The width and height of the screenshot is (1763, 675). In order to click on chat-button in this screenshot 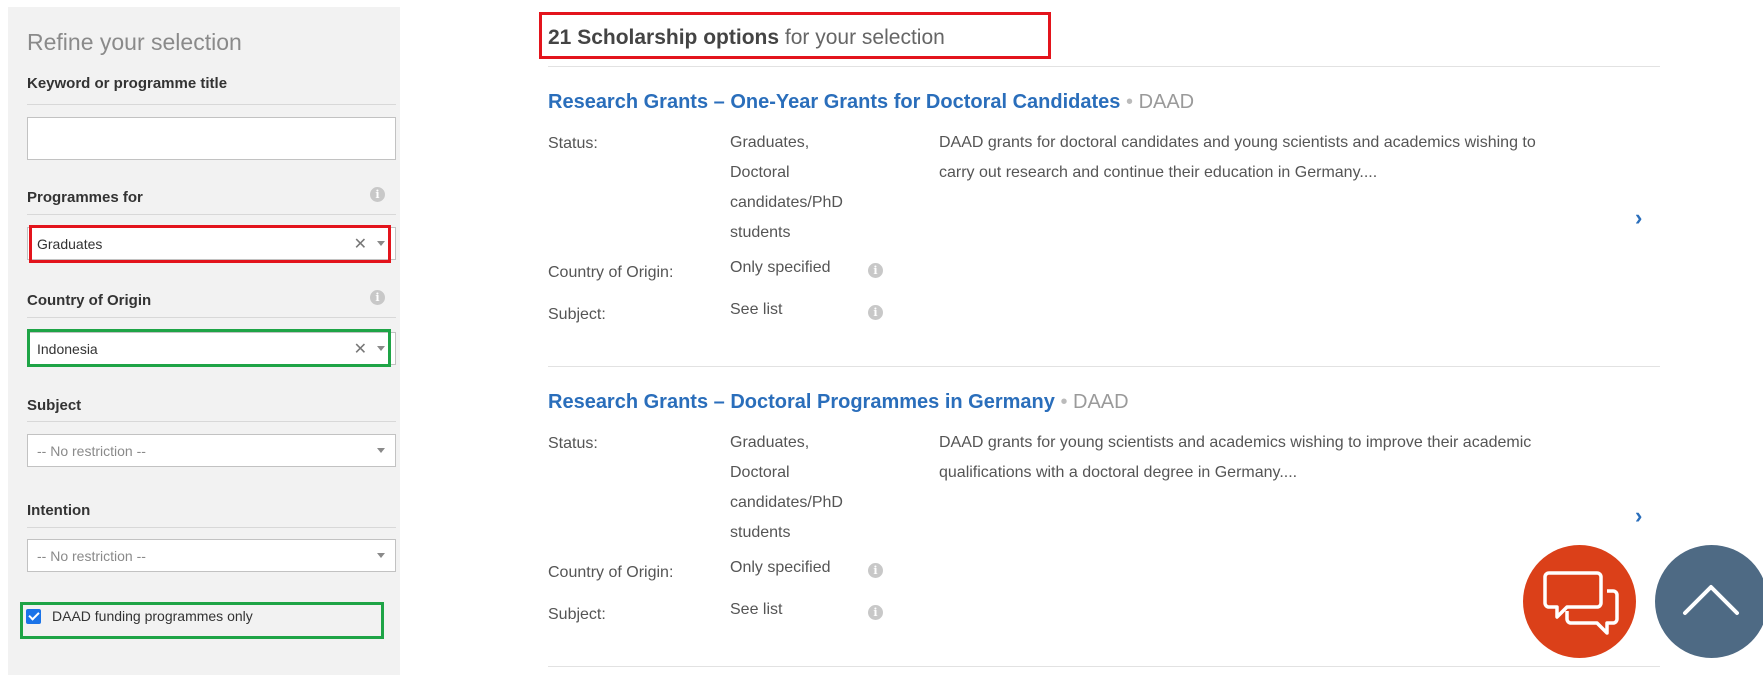, I will do `click(1579, 601)`.